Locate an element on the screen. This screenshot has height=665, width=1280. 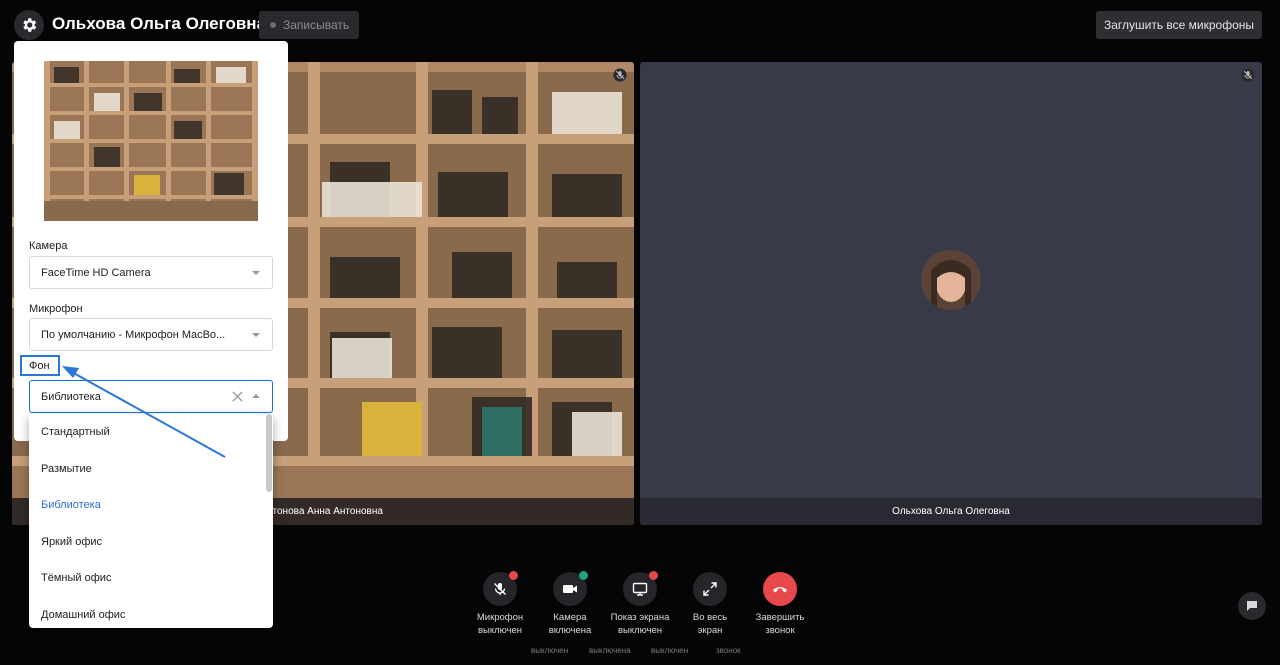
mic-off-icon is located at coordinates (500, 589).